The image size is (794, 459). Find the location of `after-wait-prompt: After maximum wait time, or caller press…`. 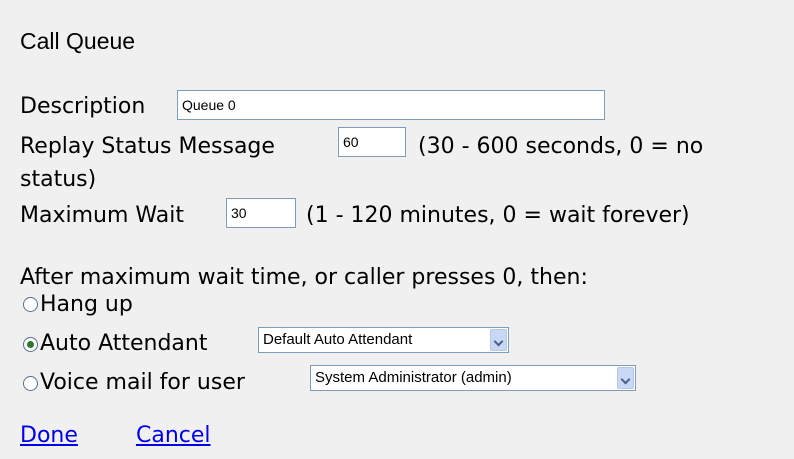

after-wait-prompt: After maximum wait time, or caller press… is located at coordinates (304, 277).